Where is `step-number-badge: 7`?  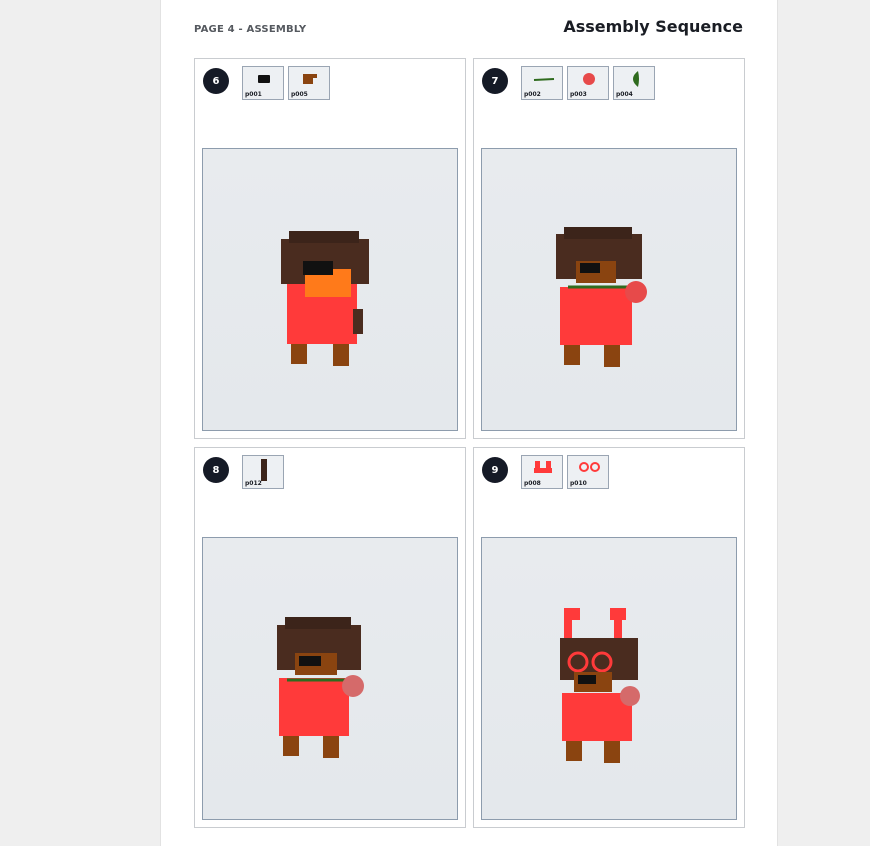
step-number-badge: 7 is located at coordinates (495, 81).